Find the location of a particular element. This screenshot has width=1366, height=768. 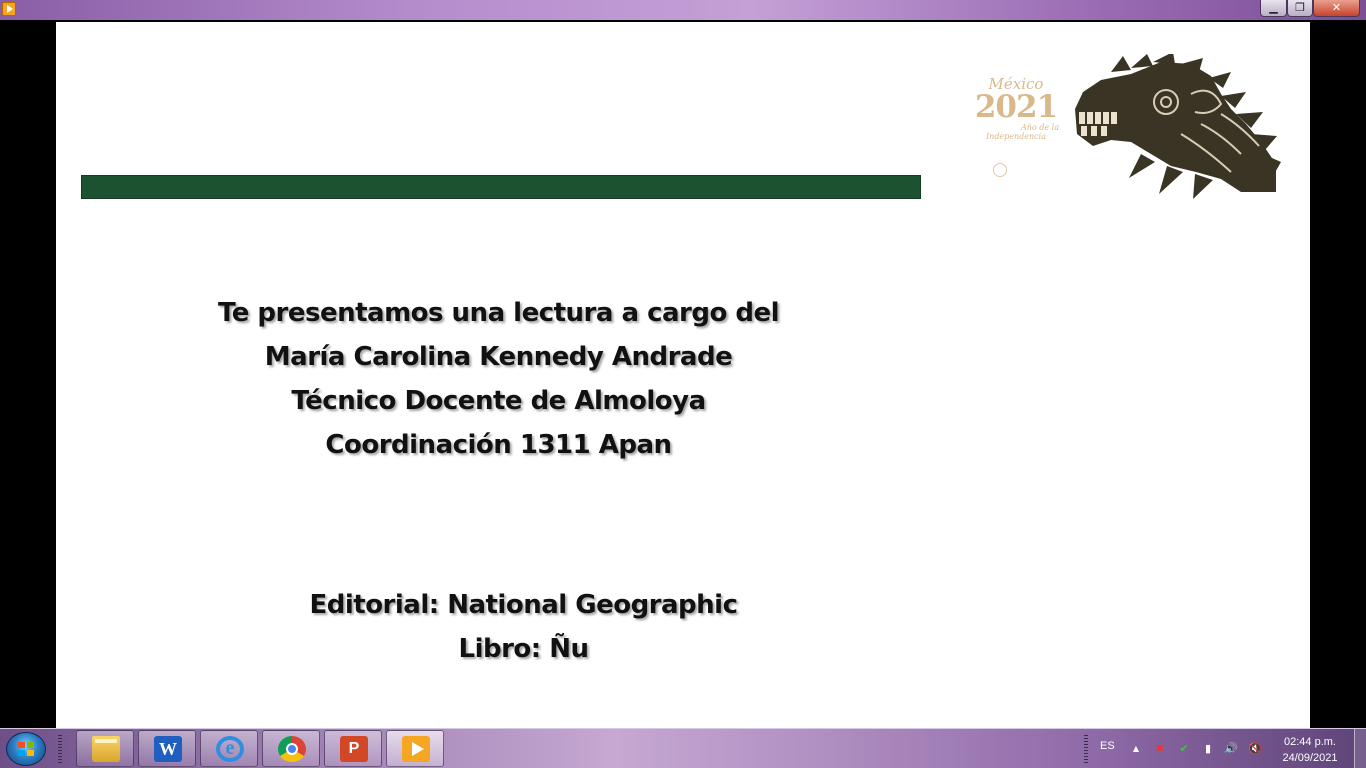

shield-check-icon: ✔ is located at coordinates (1184, 749).